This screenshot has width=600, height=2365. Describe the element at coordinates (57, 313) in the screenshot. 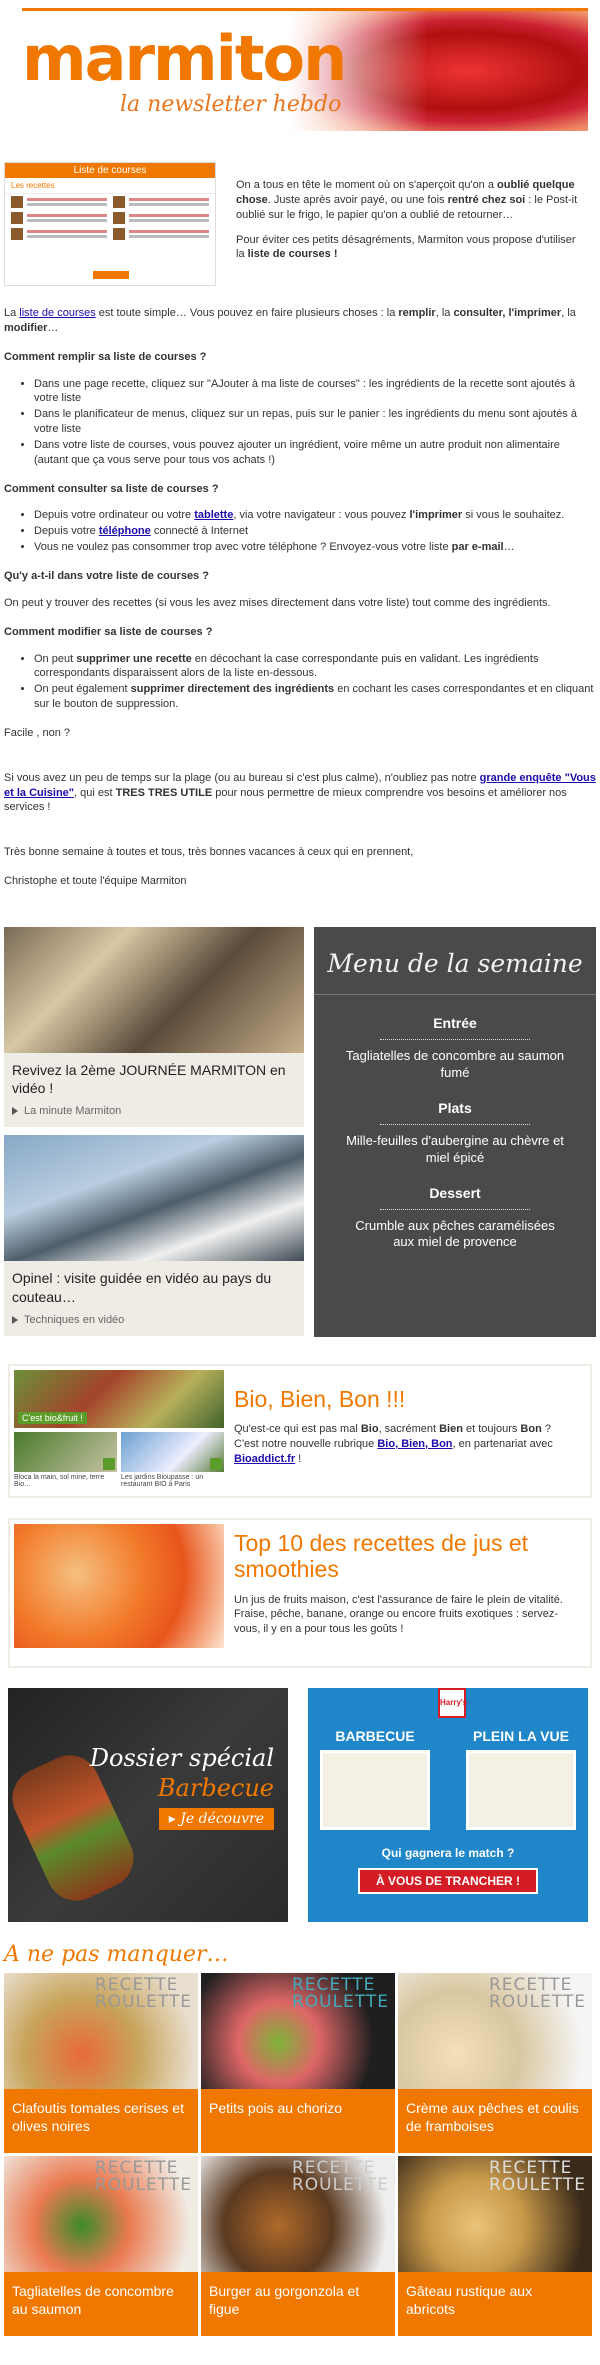

I see `shopping-list-link: liste de courses` at that location.